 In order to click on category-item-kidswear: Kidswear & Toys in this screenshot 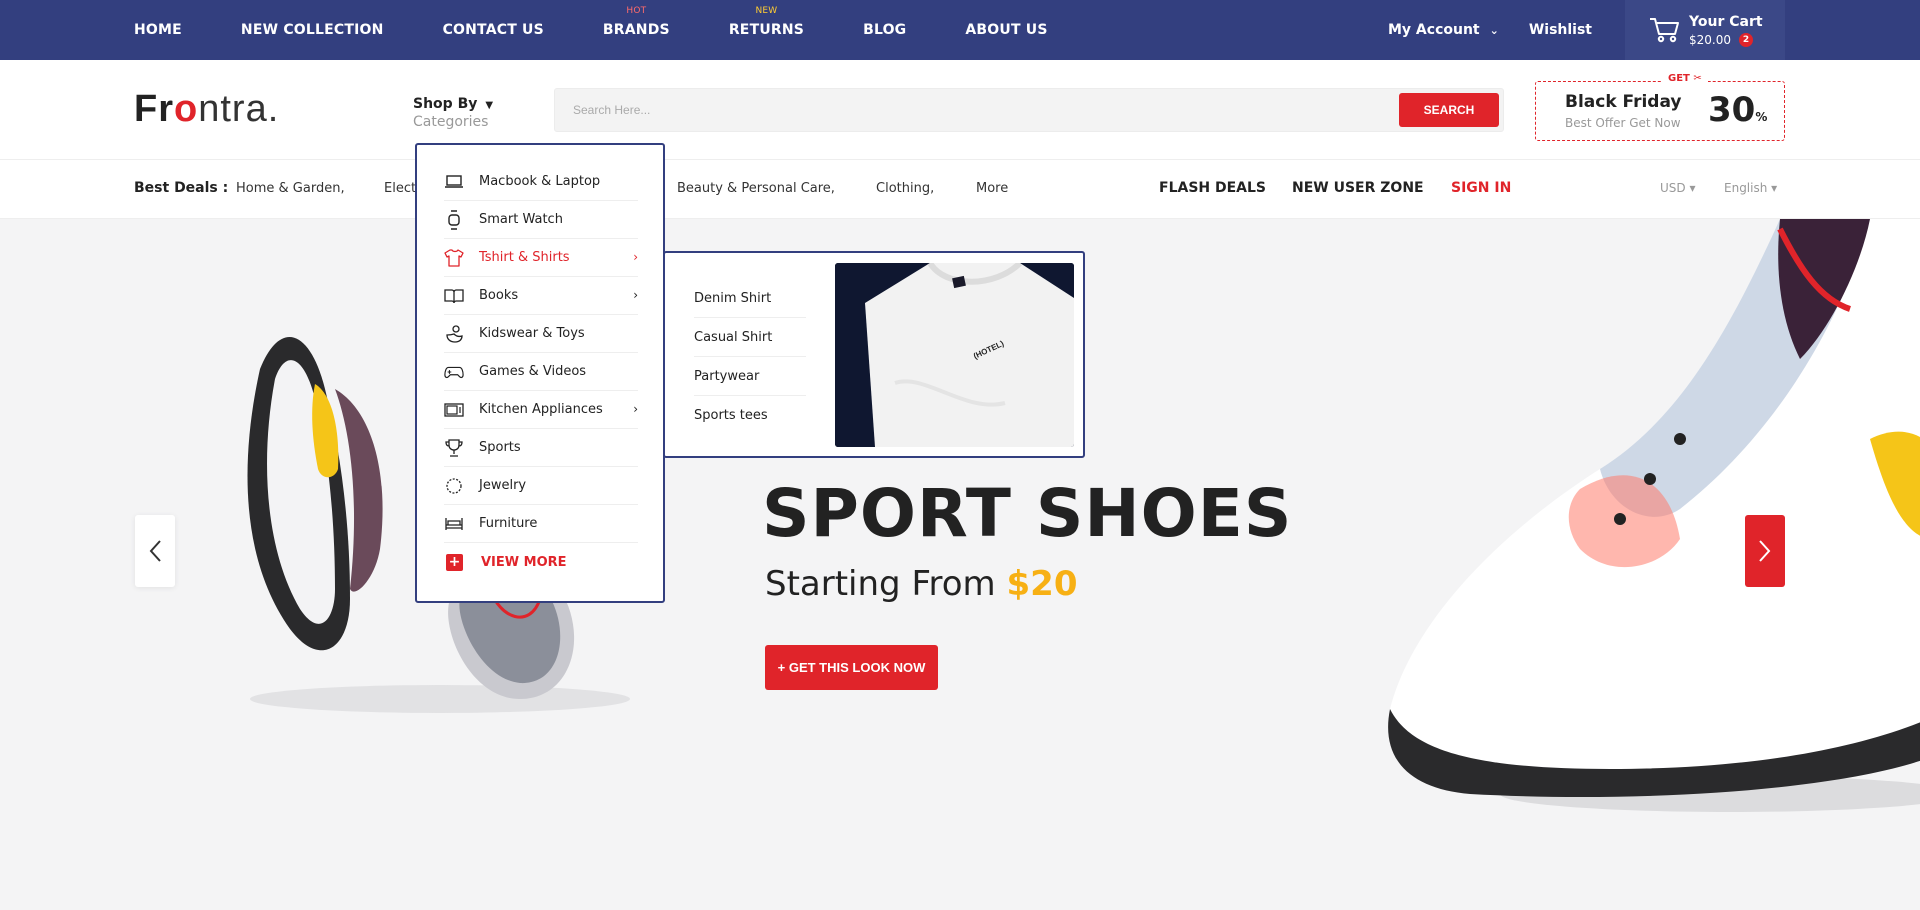, I will do `click(541, 334)`.